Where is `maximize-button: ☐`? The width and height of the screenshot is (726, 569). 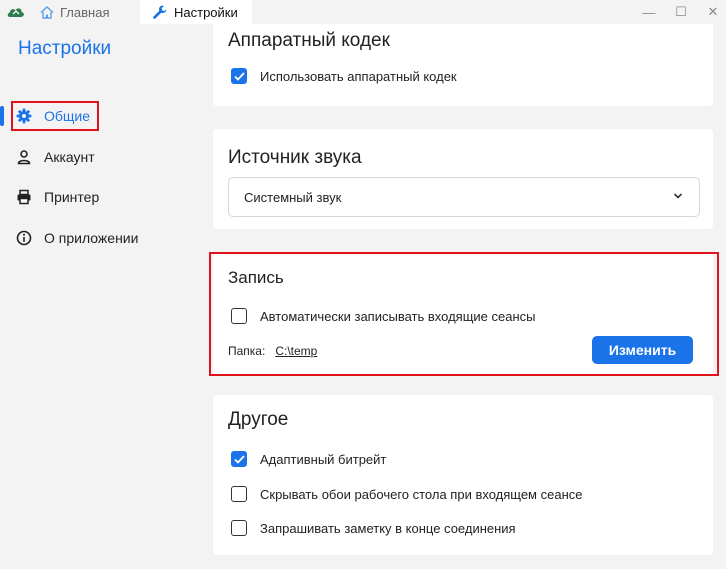
maximize-button: ☐ is located at coordinates (681, 12).